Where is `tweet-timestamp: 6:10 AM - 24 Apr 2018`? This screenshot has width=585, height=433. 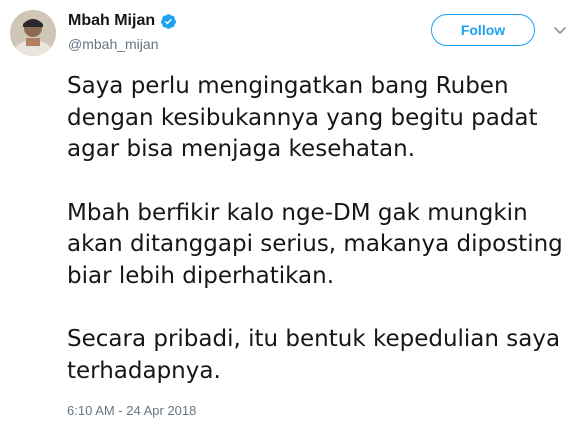 tweet-timestamp: 6:10 AM - 24 Apr 2018 is located at coordinates (131, 411).